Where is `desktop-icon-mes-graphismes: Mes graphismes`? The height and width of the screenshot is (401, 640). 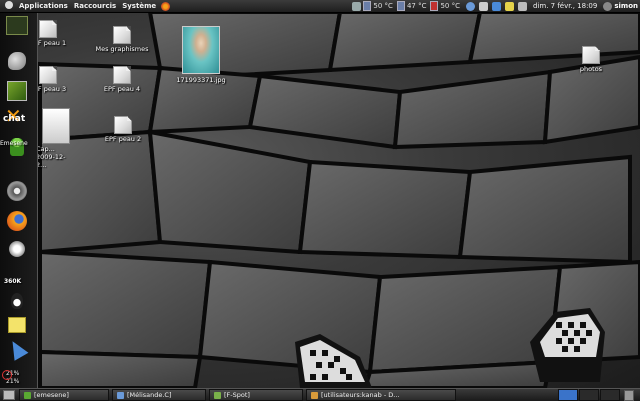
desktop-icon-mes-graphismes: Mes graphismes is located at coordinates (122, 39).